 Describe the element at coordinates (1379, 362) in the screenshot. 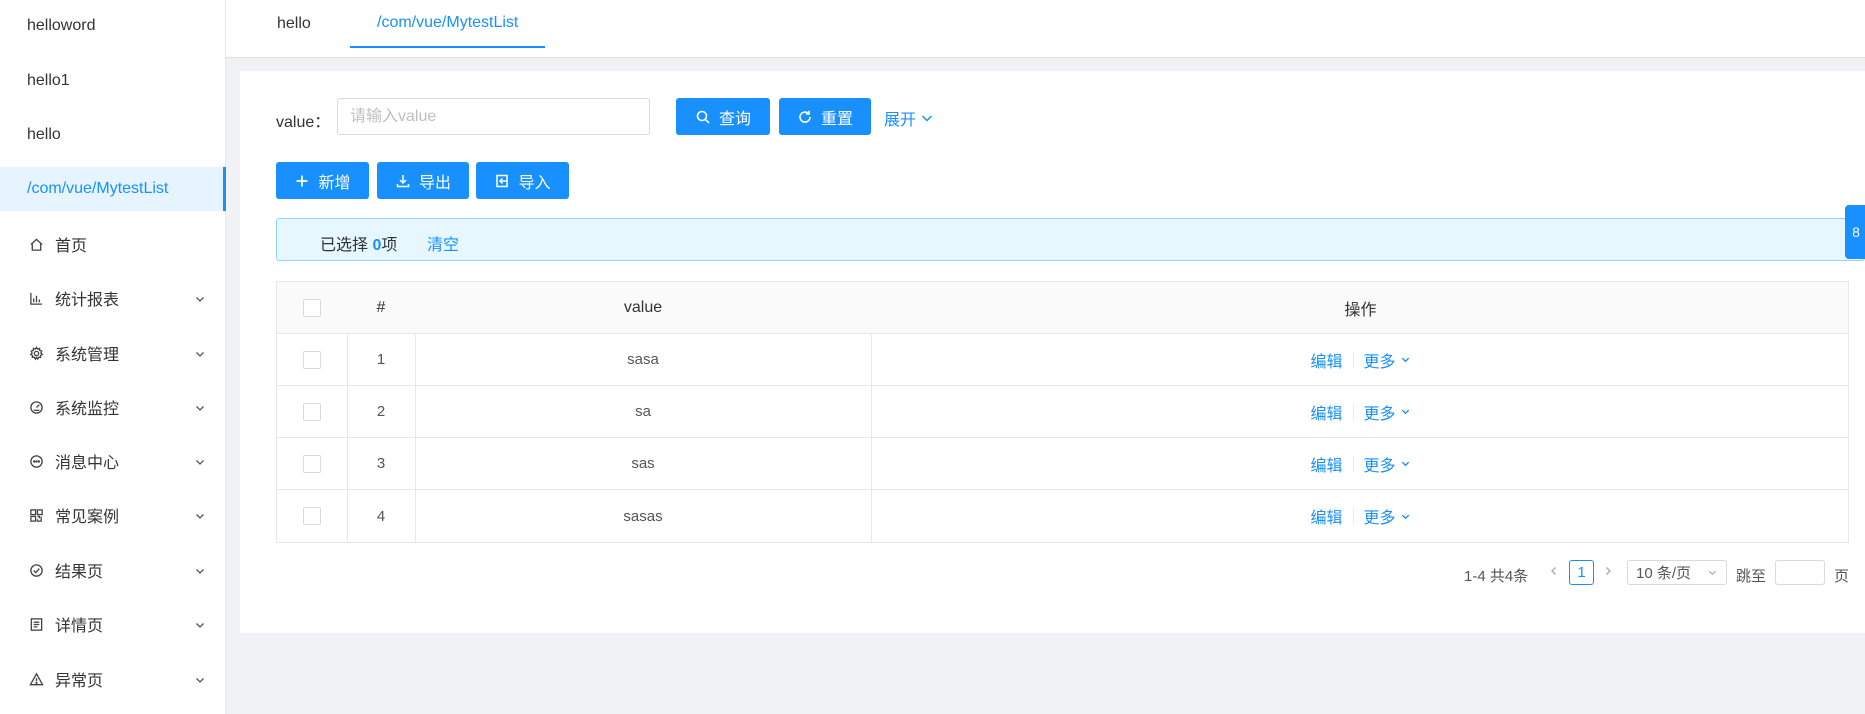

I see `more-label: 更多` at that location.